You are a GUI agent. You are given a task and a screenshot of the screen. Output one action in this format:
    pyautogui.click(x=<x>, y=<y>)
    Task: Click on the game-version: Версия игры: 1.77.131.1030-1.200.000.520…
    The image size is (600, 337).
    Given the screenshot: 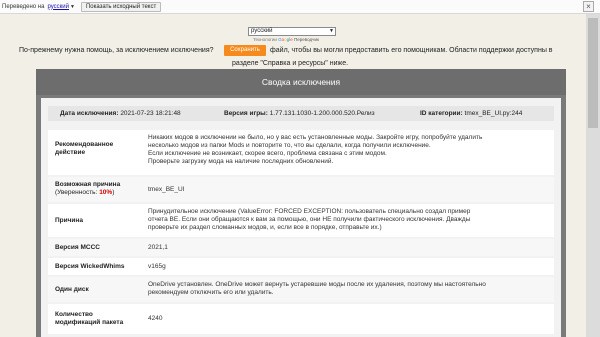 What is the action you would take?
    pyautogui.click(x=299, y=113)
    